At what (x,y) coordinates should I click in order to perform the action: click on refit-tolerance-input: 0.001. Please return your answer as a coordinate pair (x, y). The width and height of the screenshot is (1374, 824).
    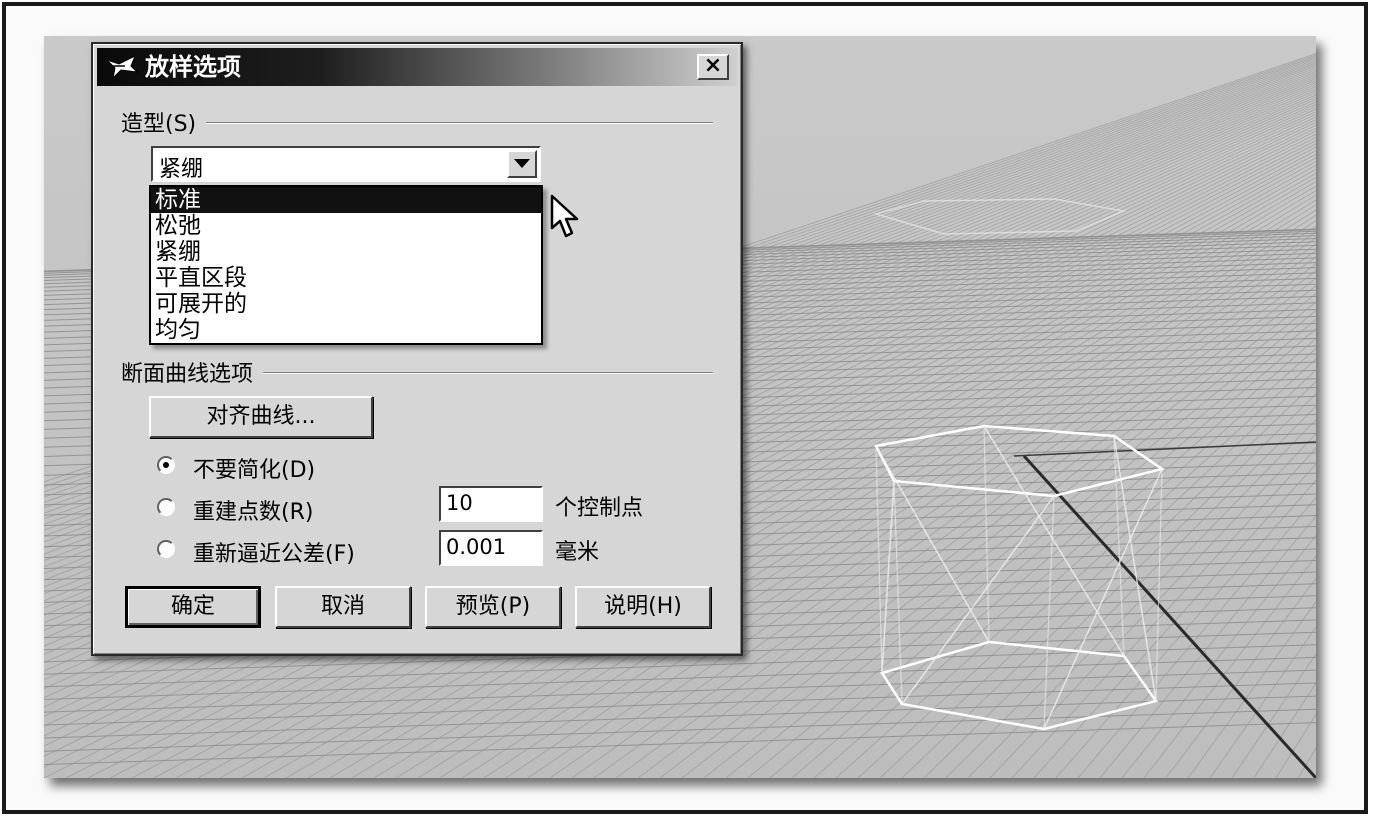
    Looking at the image, I should click on (491, 548).